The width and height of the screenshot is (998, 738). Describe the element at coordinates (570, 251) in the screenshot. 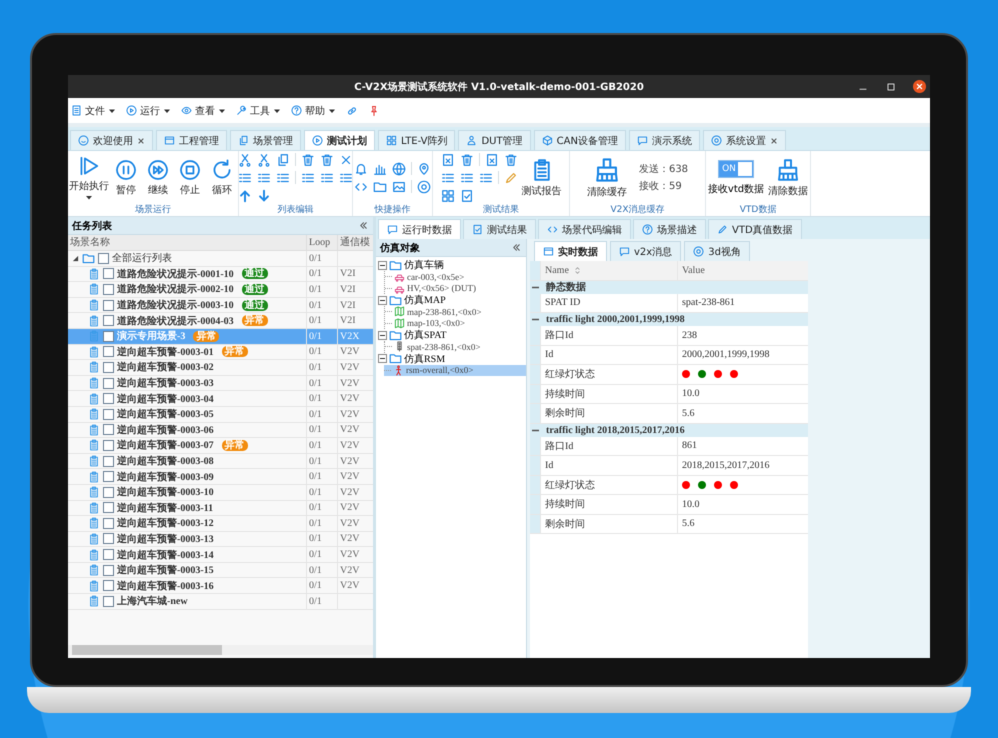

I see `tab: 实时数据` at that location.